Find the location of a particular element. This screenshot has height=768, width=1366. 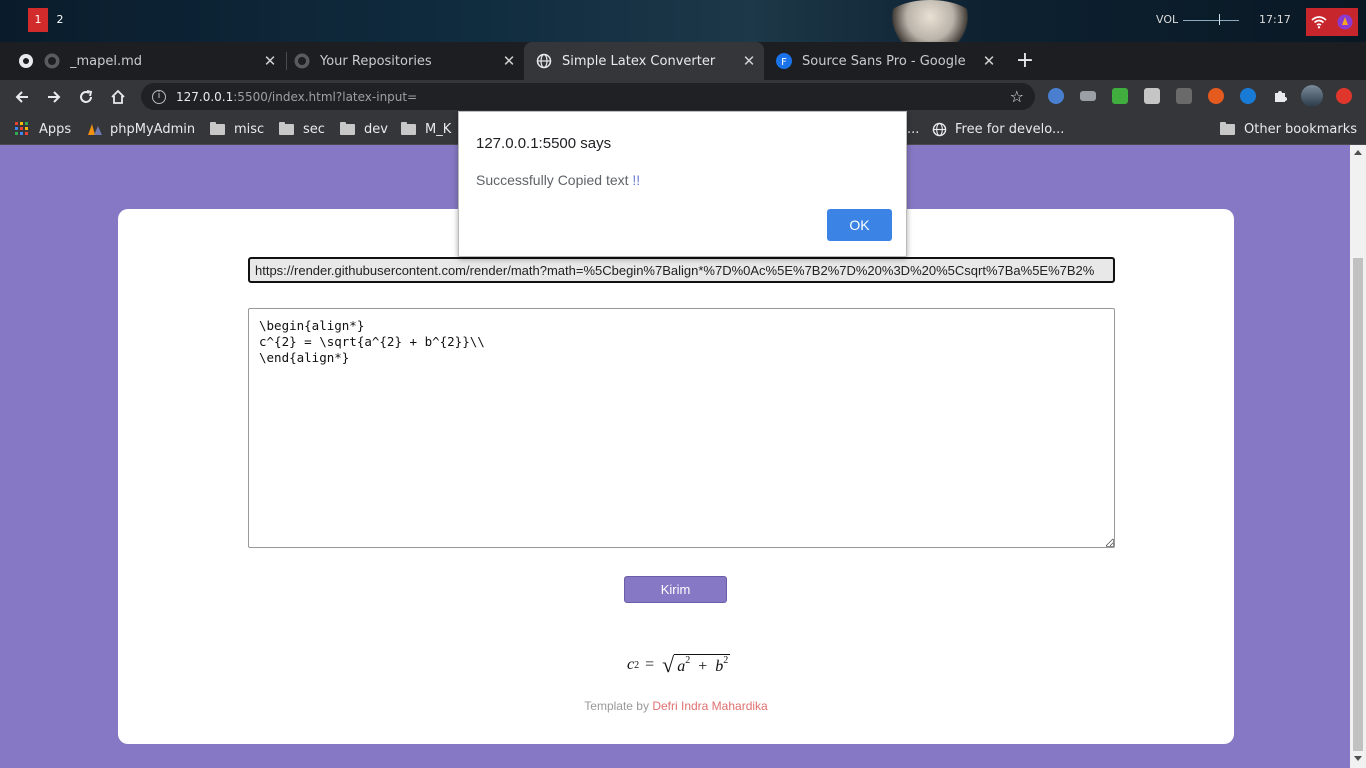

tab-mapel: _mapel.md ✕ is located at coordinates (142, 61).